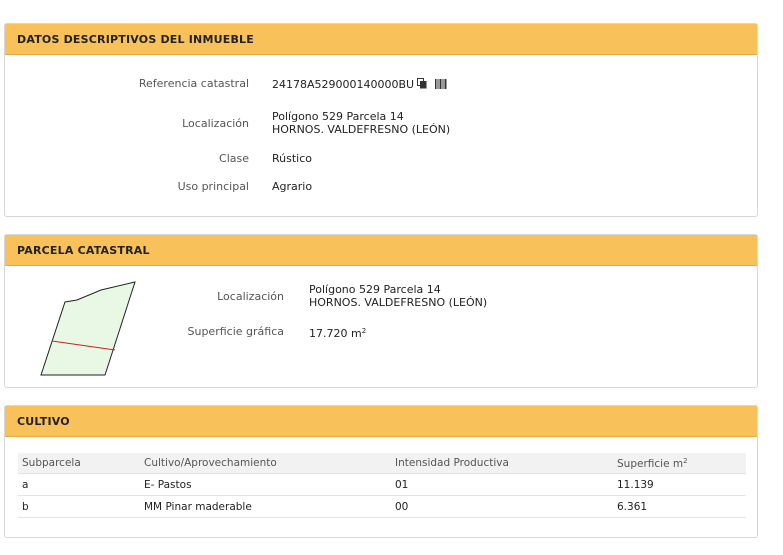 Image resolution: width=783 pixels, height=555 pixels. Describe the element at coordinates (265, 506) in the screenshot. I see `cell-cultivo: MM Pinar maderable` at that location.